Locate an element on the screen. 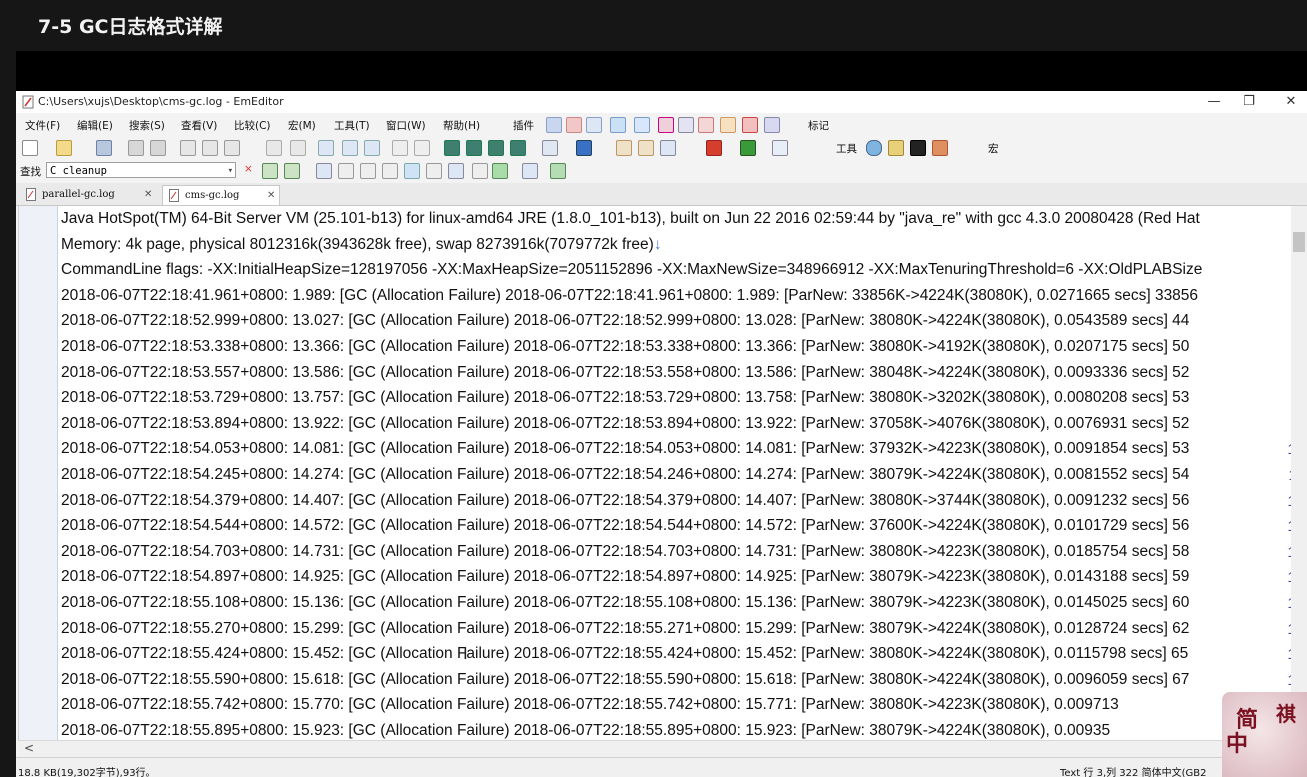  menu-view: 查看(V) is located at coordinates (199, 125).